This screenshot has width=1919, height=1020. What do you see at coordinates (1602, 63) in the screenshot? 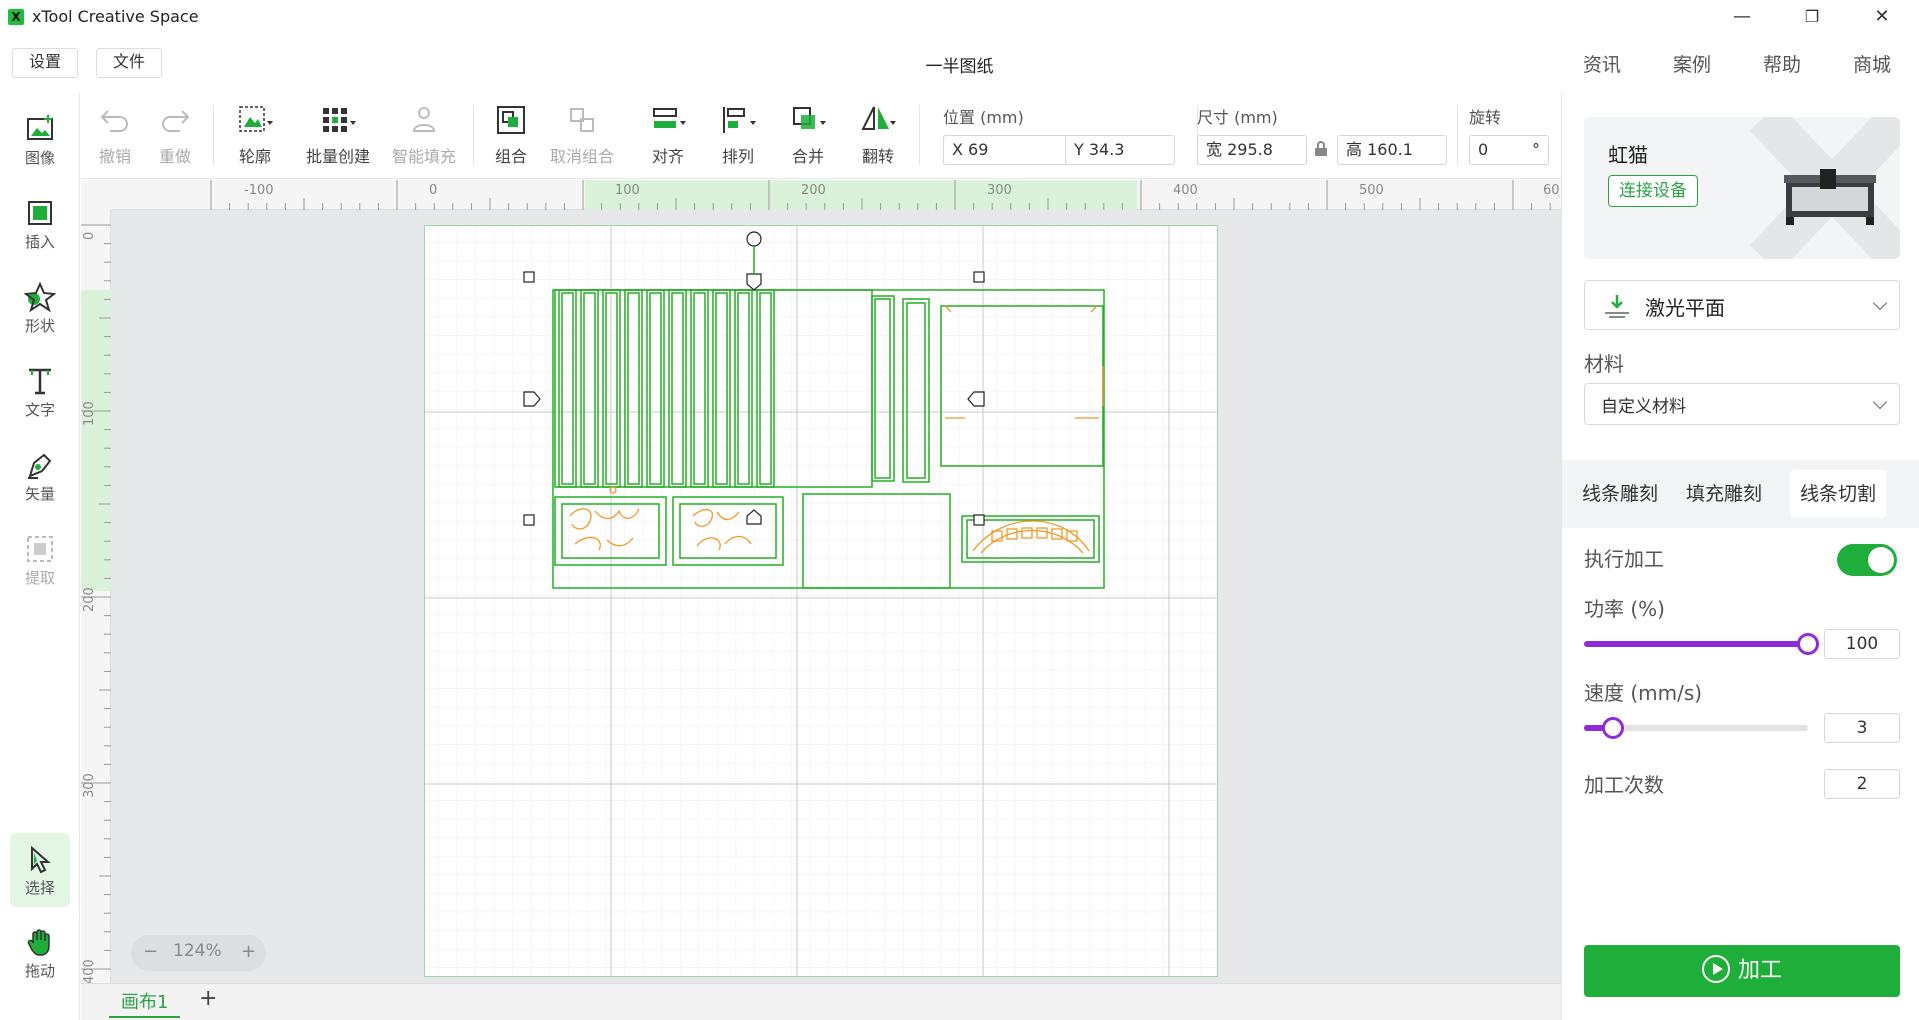
I see `news-link: 资讯` at bounding box center [1602, 63].